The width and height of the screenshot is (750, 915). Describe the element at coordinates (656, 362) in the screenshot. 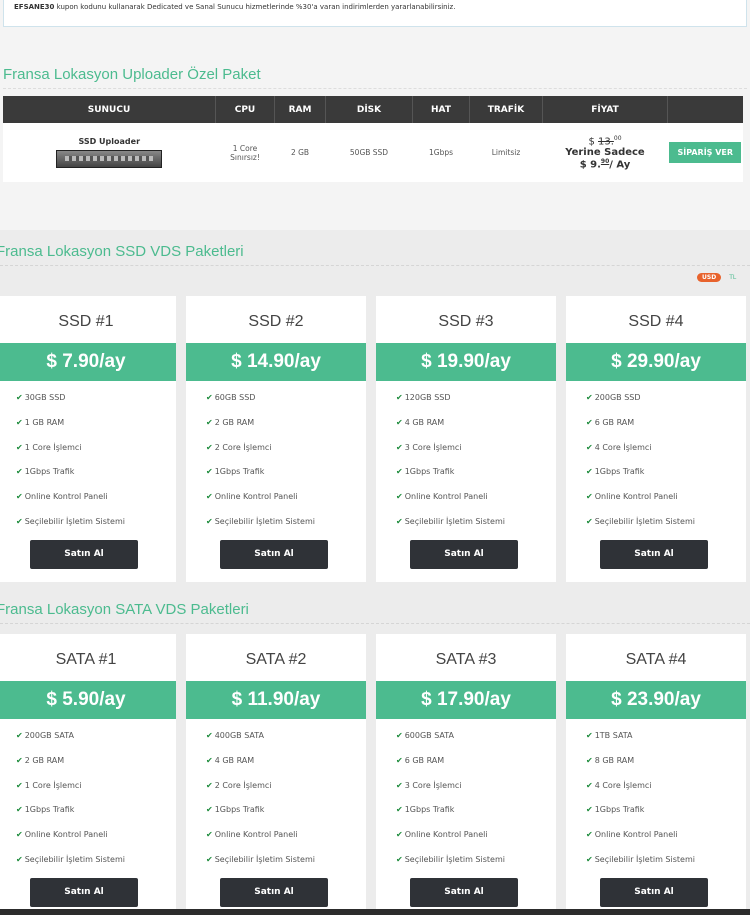

I see `plan-price: $ 29.90/ay` at that location.